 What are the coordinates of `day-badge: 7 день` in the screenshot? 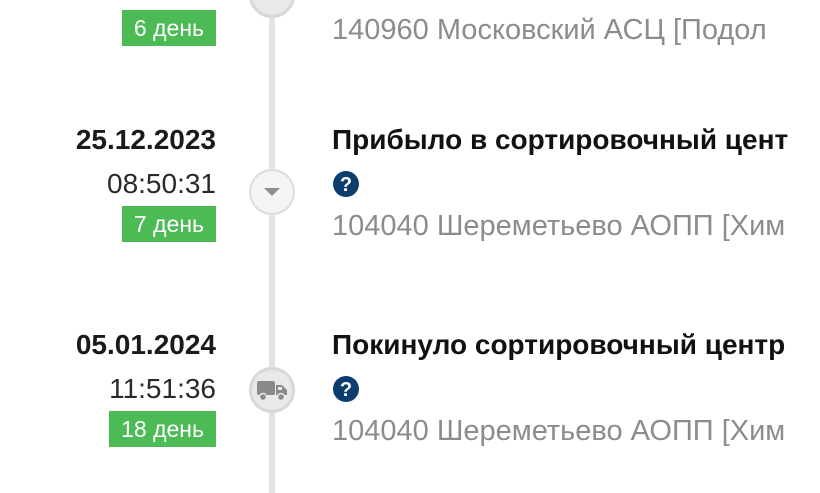 It's located at (168, 224).